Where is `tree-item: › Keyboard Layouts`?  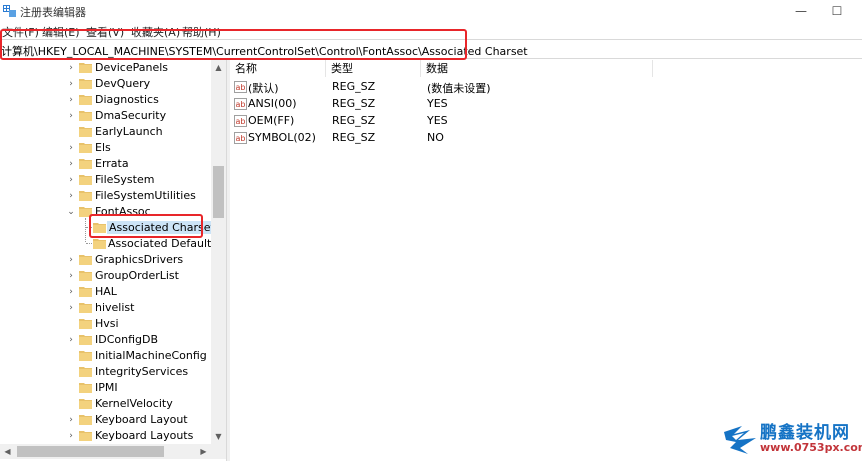
tree-item: › Keyboard Layouts is located at coordinates (105, 436).